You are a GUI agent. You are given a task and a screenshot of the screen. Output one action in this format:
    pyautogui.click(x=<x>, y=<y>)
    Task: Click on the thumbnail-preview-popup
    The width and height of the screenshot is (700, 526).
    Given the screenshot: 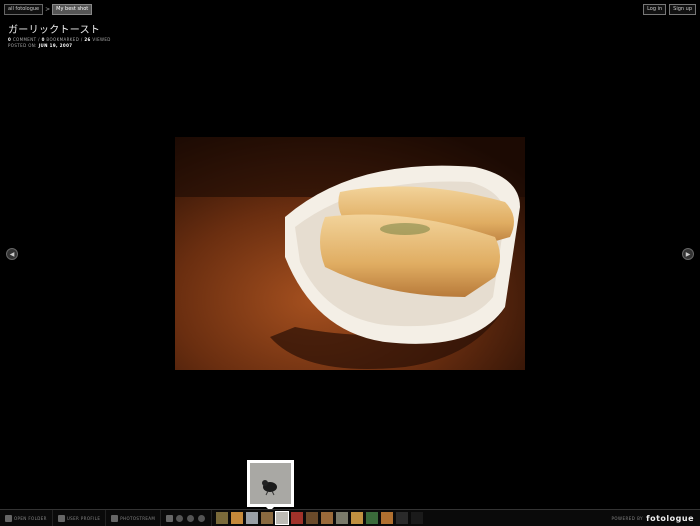 What is the action you would take?
    pyautogui.click(x=270, y=483)
    